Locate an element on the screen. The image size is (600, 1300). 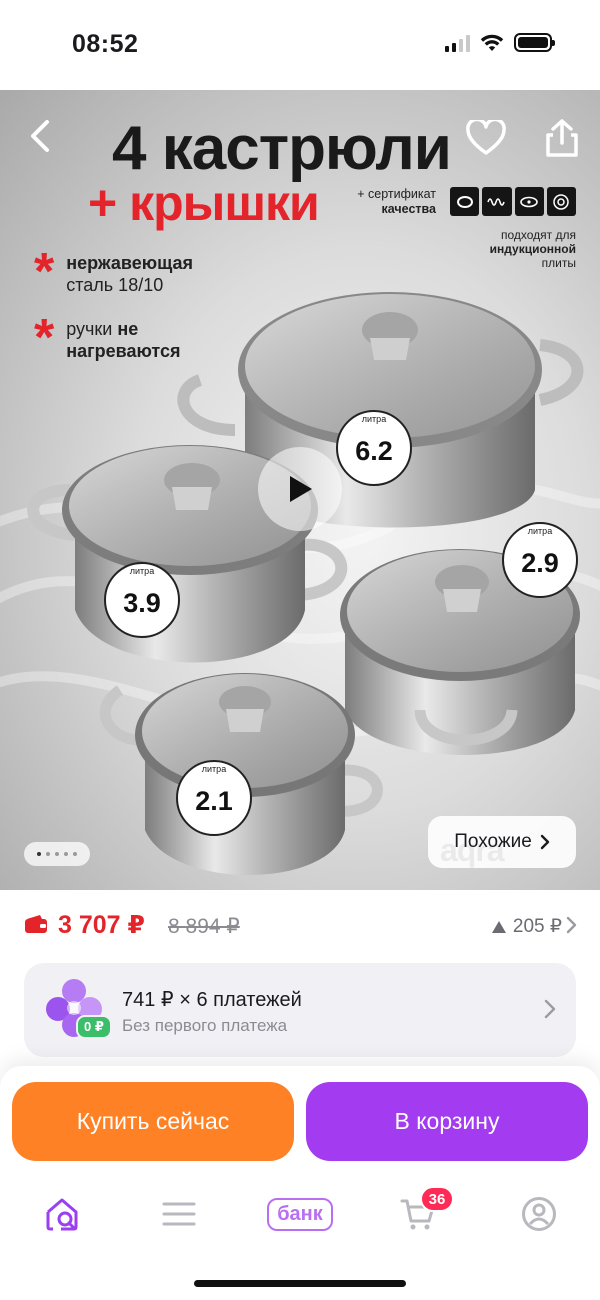
tab-catalog is located at coordinates (179, 1214).